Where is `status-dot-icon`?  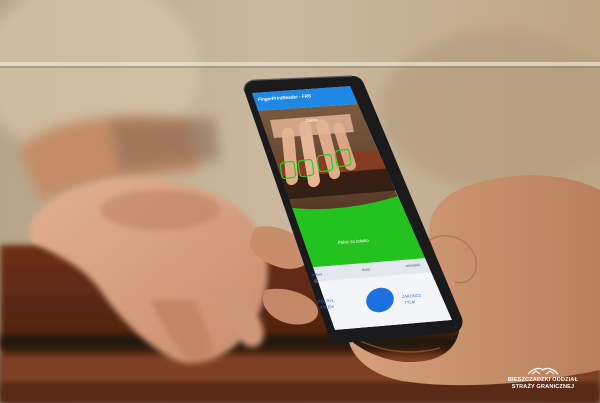 status-dot-icon is located at coordinates (316, 281).